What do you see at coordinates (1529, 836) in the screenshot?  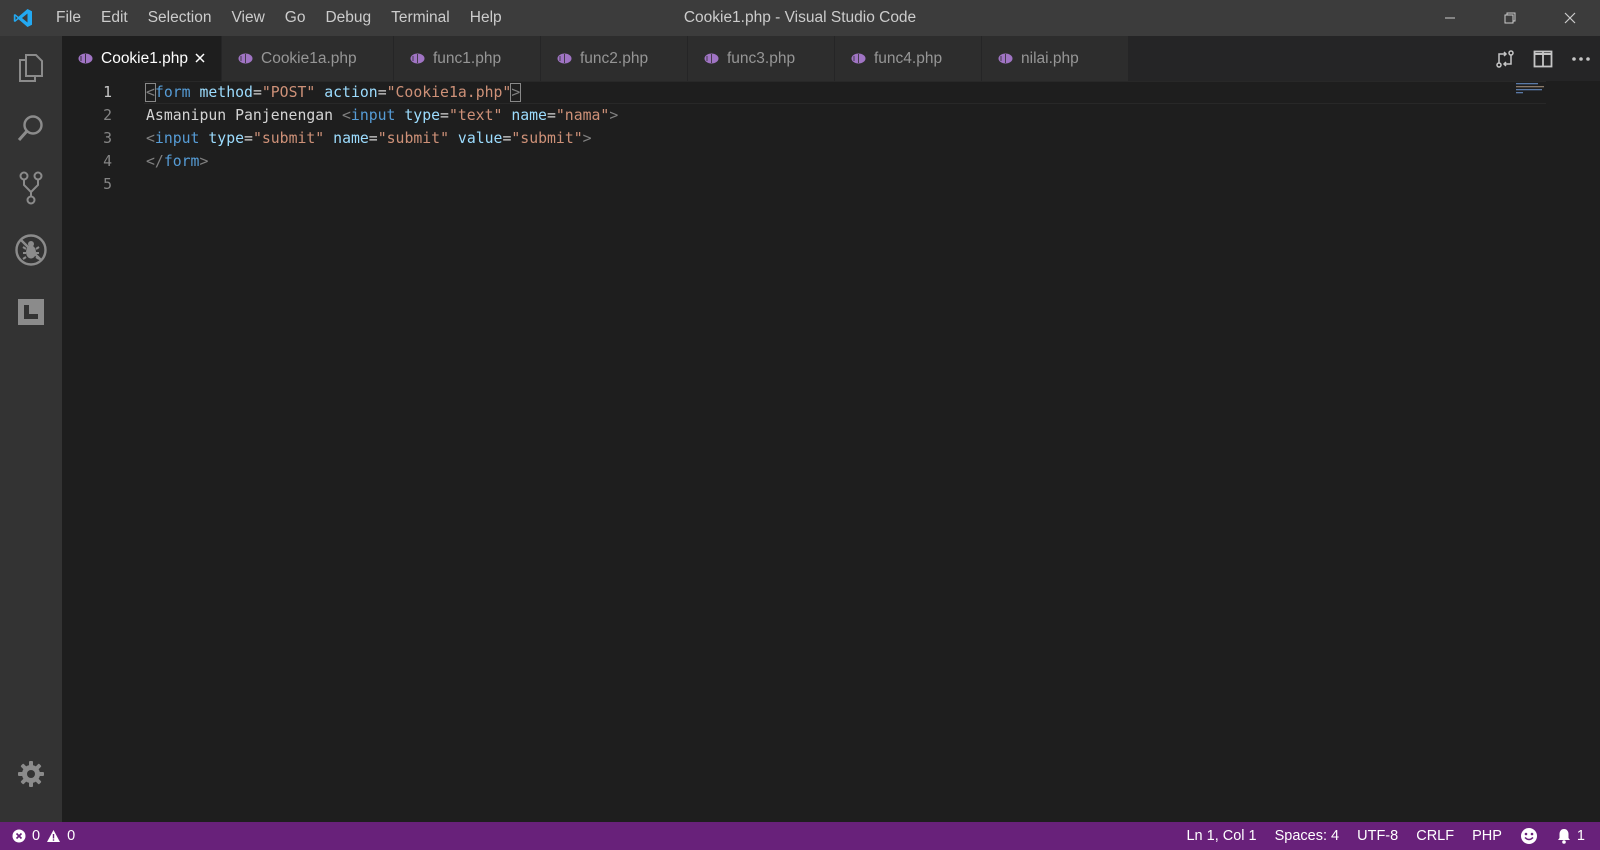 I see `feedback-smiley-icon` at bounding box center [1529, 836].